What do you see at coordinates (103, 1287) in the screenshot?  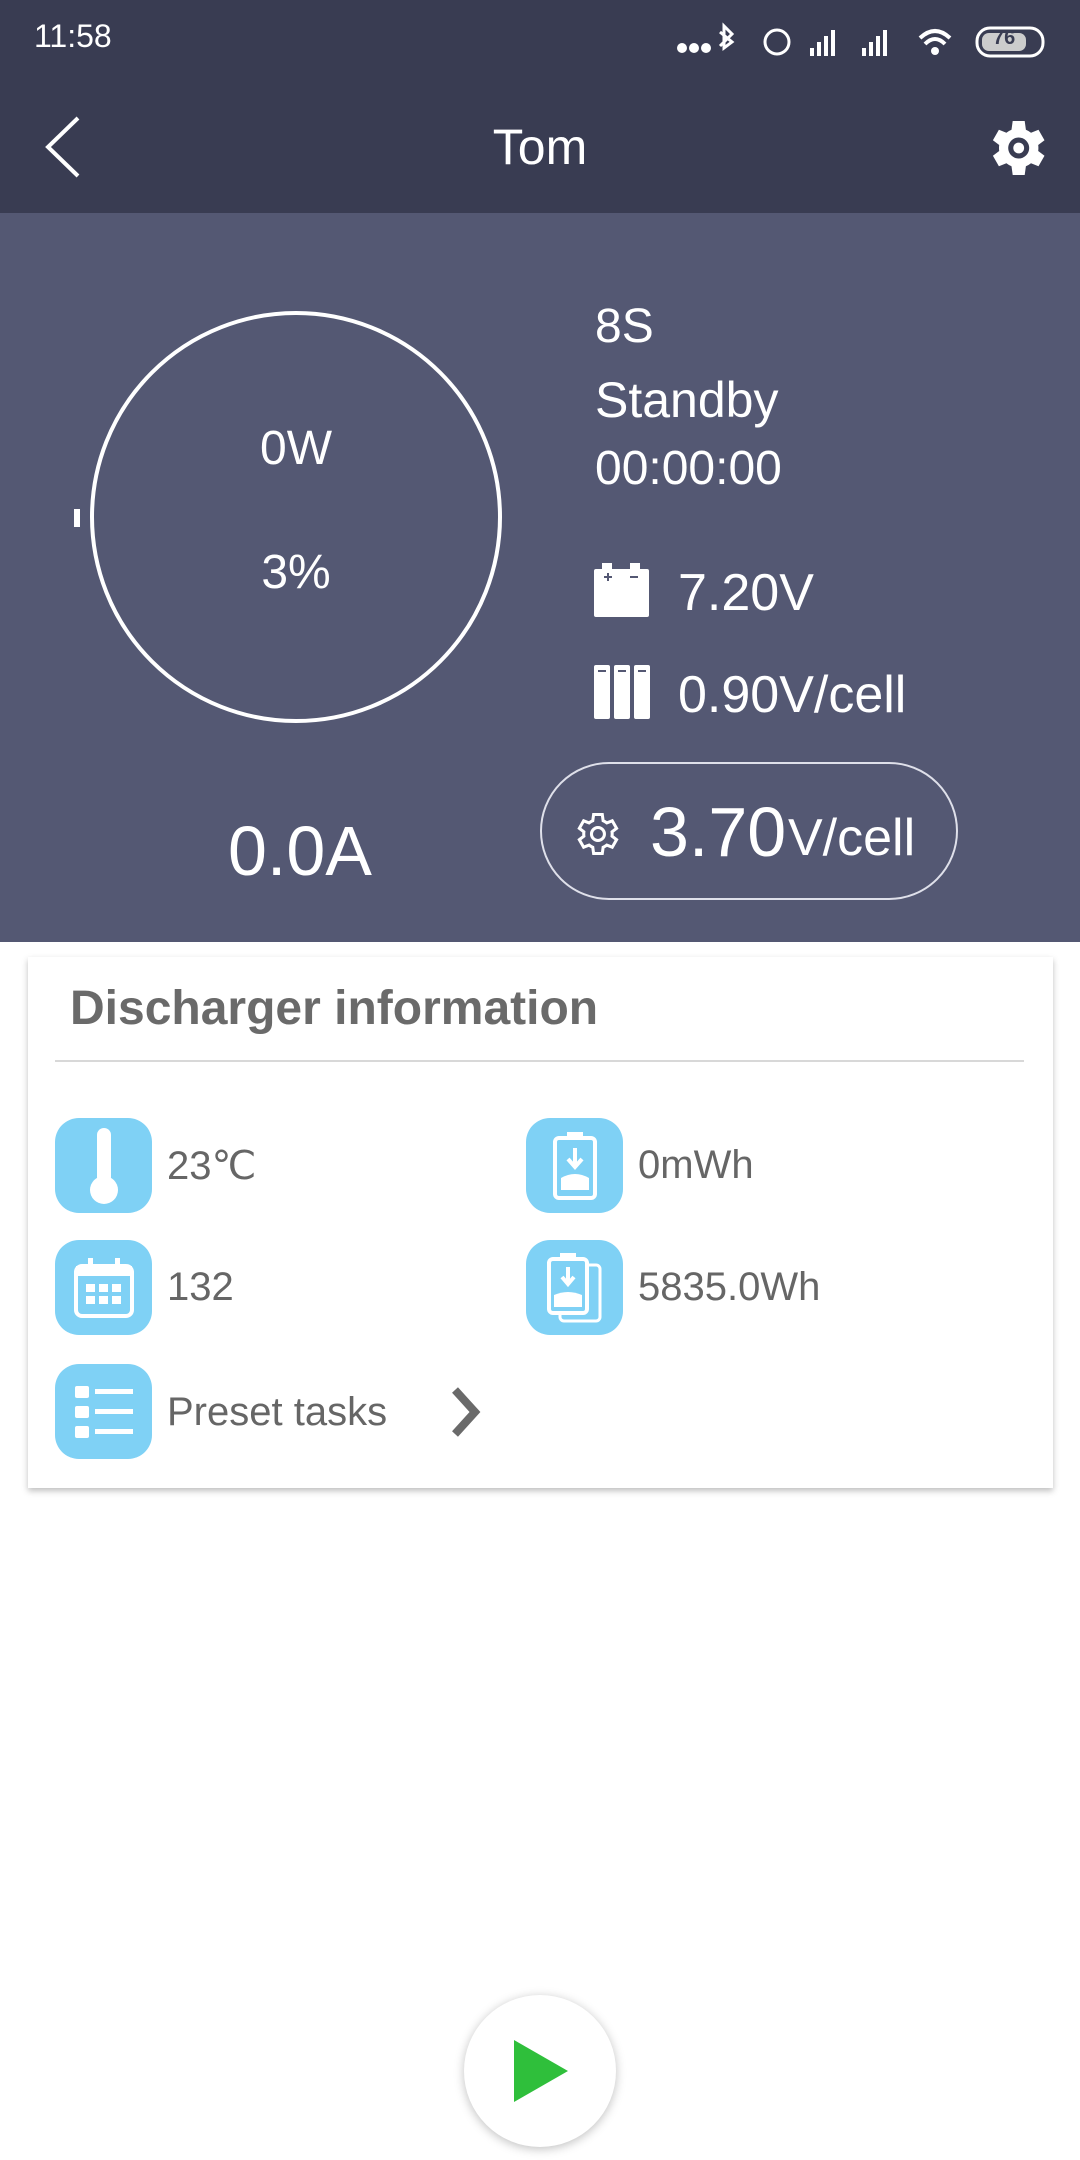 I see `calendar-icon` at bounding box center [103, 1287].